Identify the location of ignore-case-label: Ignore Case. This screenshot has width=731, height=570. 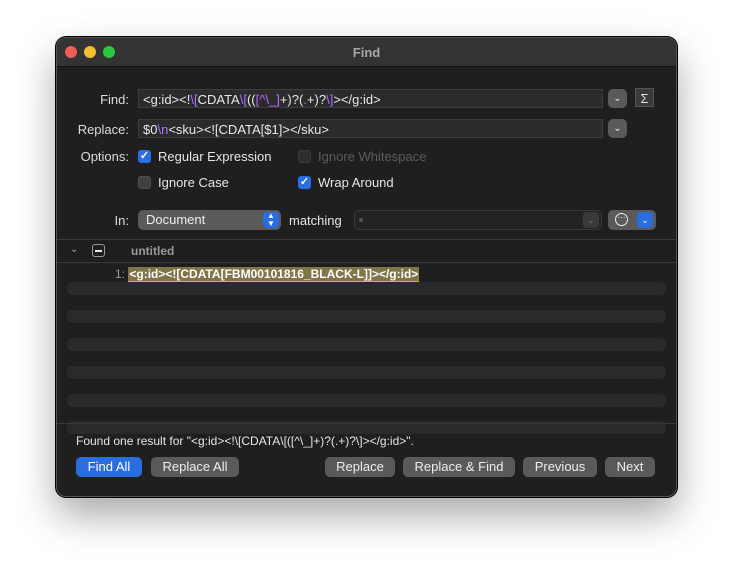
(193, 182).